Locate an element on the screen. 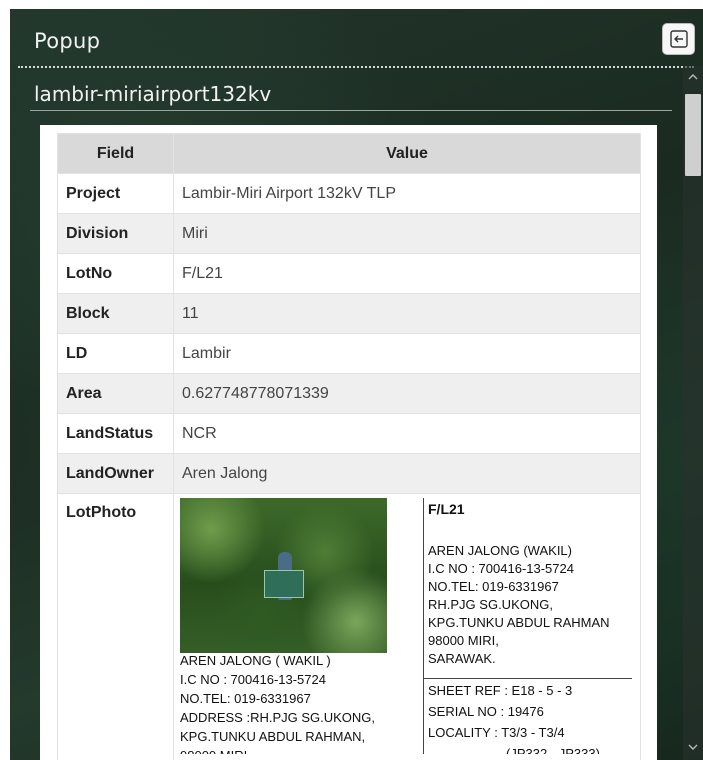 The height and width of the screenshot is (760, 703). caption-line: ADDRESS :RH.PJG SG.UKONG, is located at coordinates (278, 717).